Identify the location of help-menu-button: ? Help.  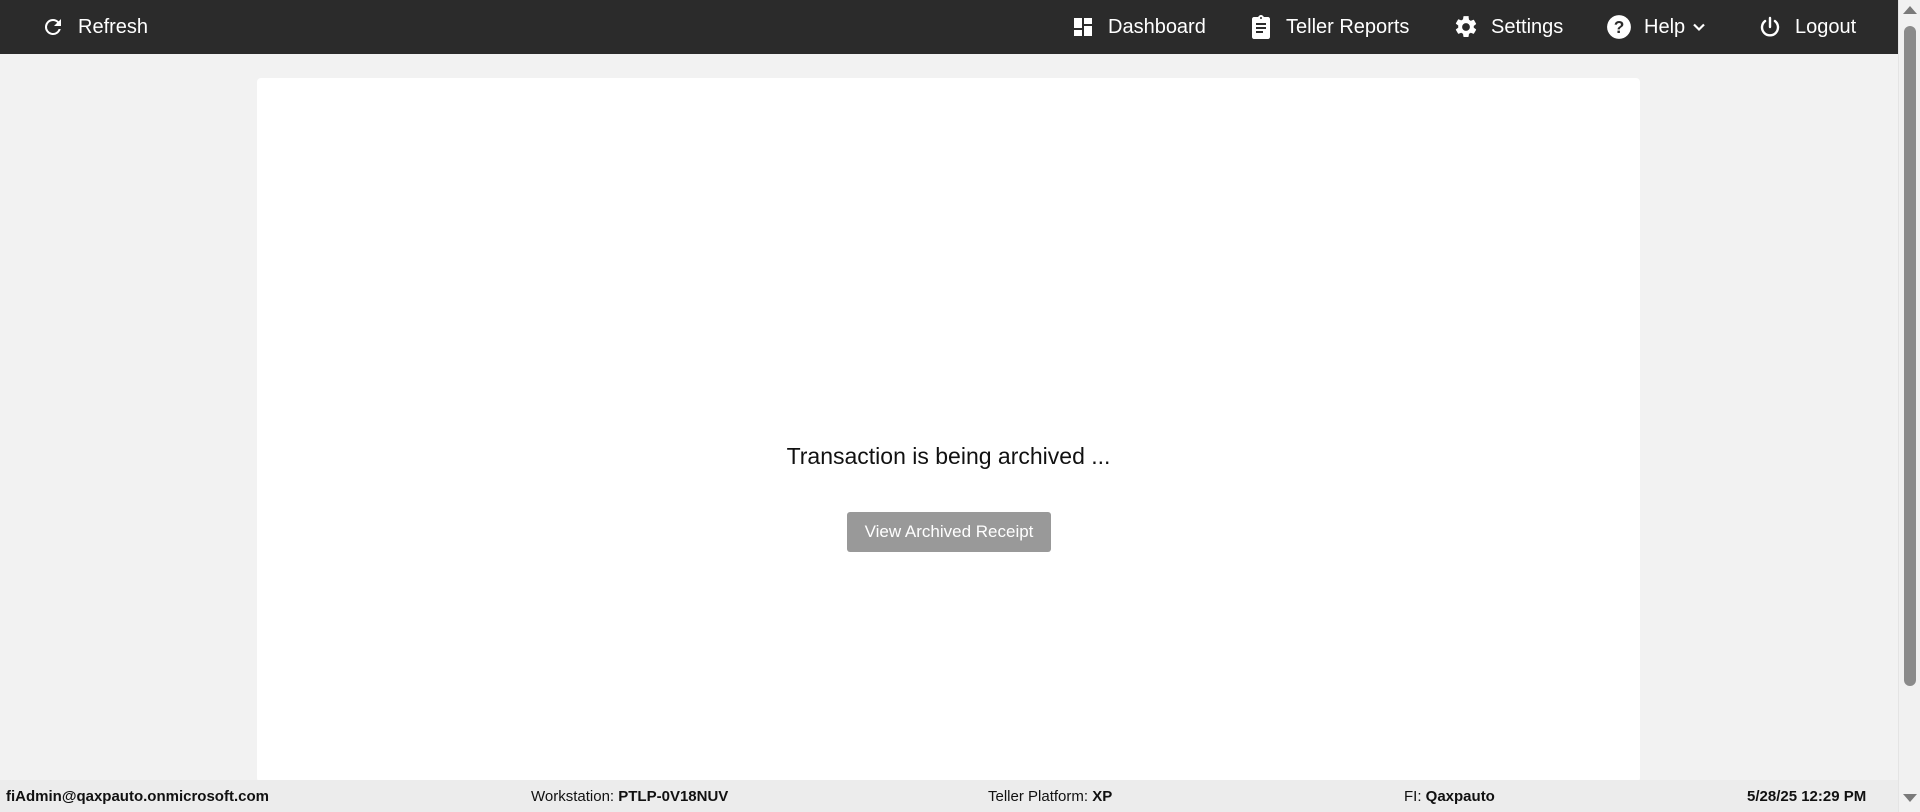
(1656, 27).